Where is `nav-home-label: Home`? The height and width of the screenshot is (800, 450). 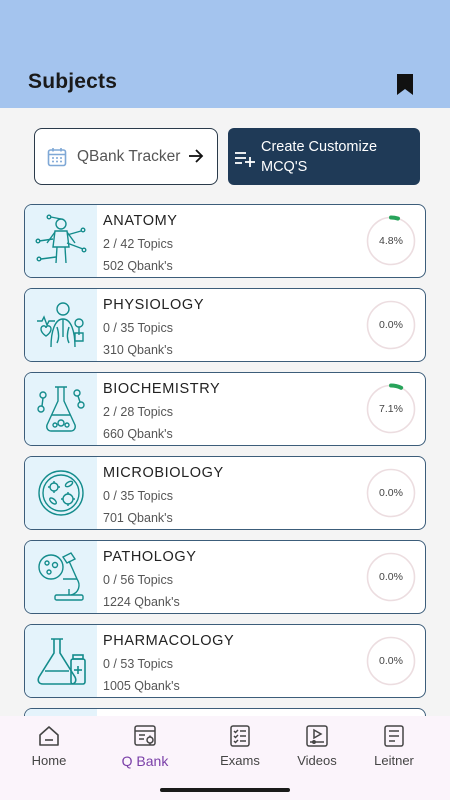 nav-home-label: Home is located at coordinates (49, 760).